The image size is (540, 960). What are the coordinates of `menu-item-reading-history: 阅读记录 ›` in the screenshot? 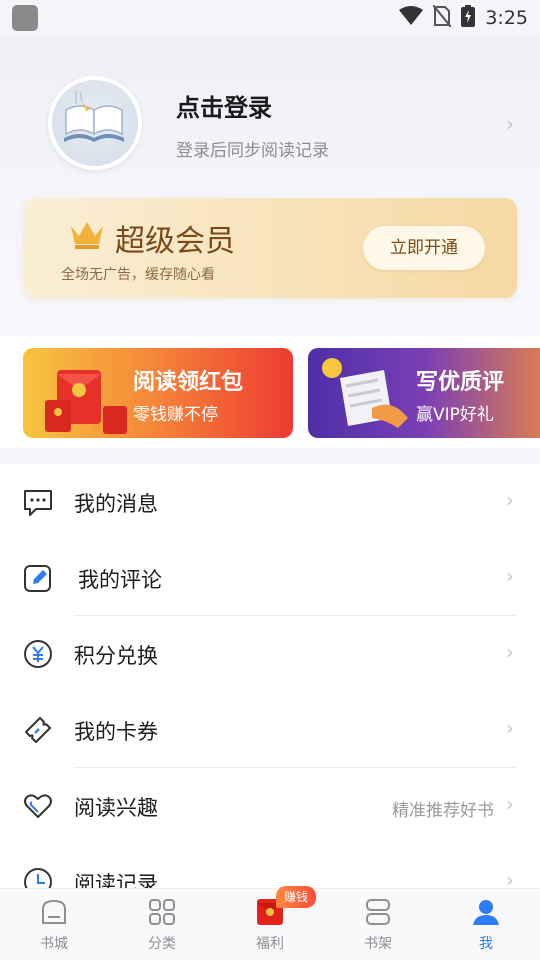 It's located at (270, 866).